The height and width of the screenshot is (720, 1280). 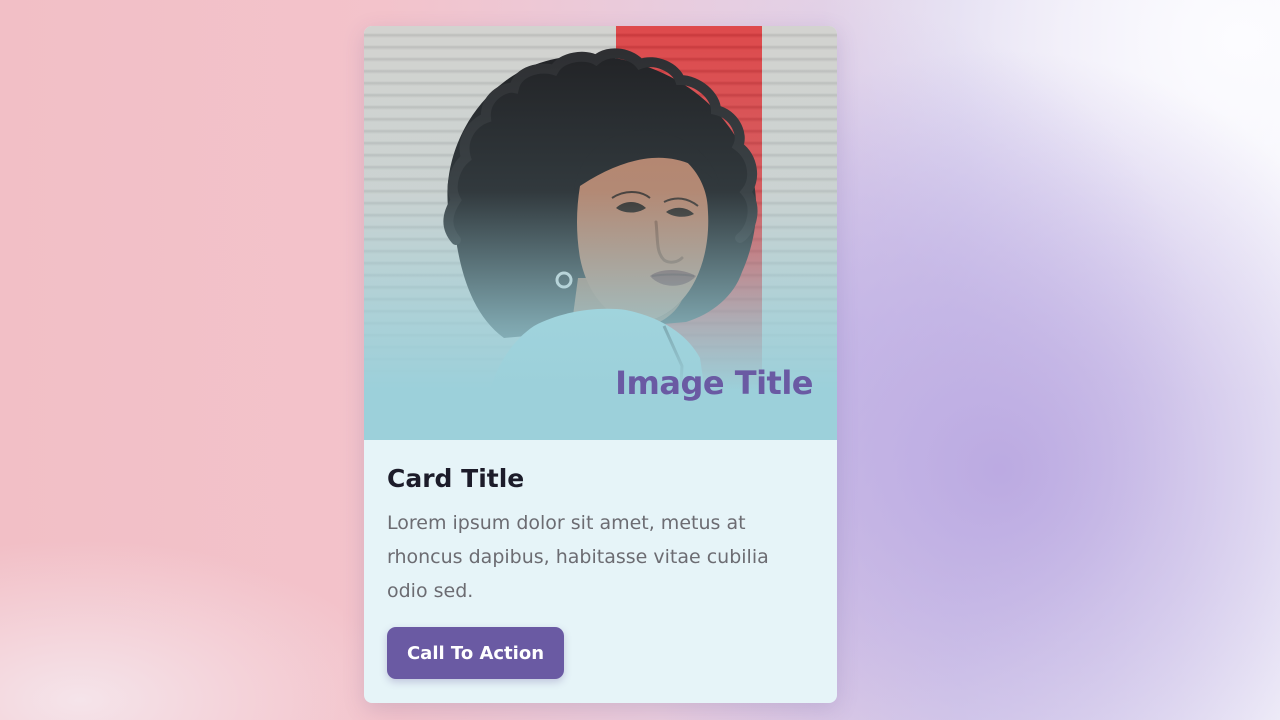 I want to click on call-to-action-button: Call To Action, so click(x=475, y=653).